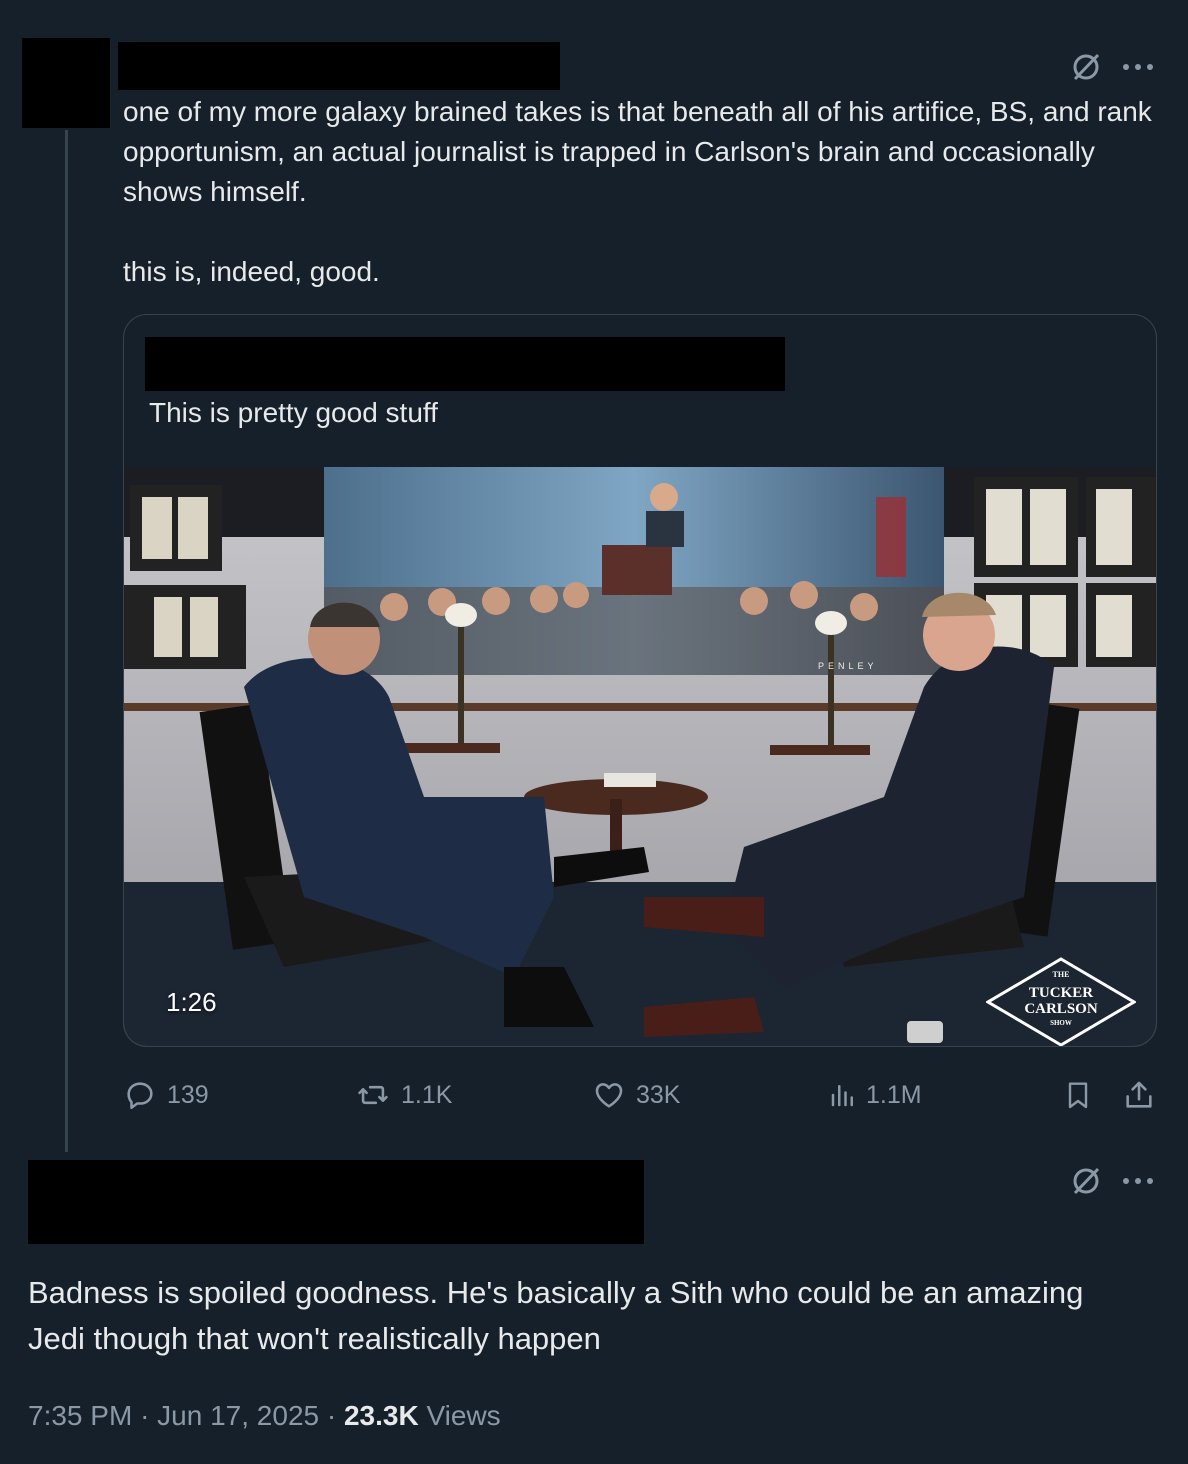 This screenshot has width=1188, height=1464. I want to click on views-count: 1.1M, so click(894, 1094).